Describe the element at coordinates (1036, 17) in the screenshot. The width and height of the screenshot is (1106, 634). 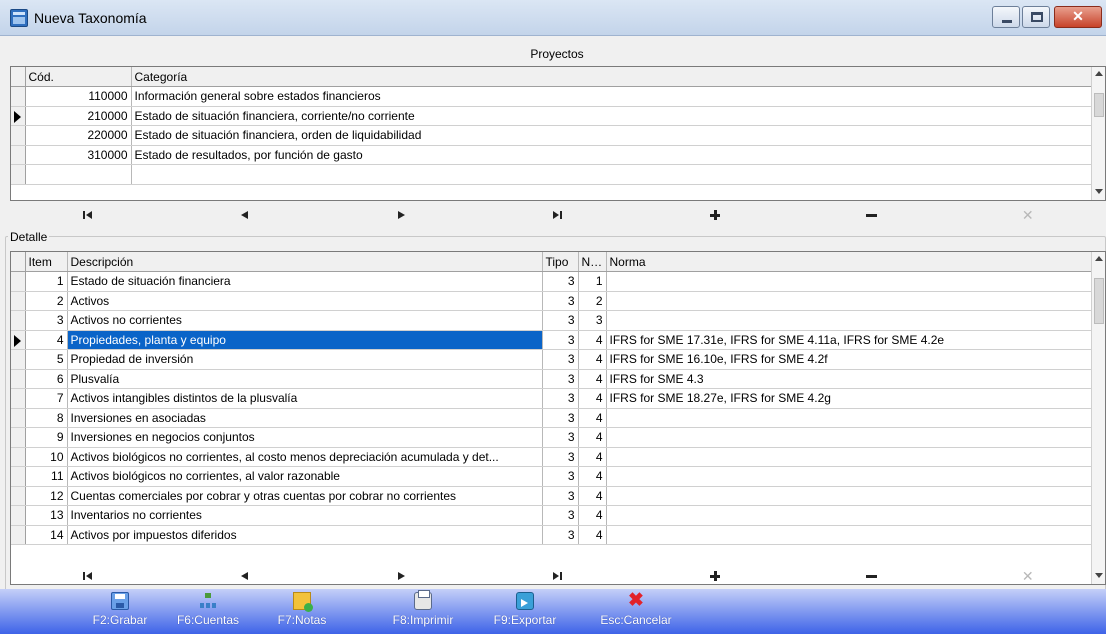
I see `maximize-button` at that location.